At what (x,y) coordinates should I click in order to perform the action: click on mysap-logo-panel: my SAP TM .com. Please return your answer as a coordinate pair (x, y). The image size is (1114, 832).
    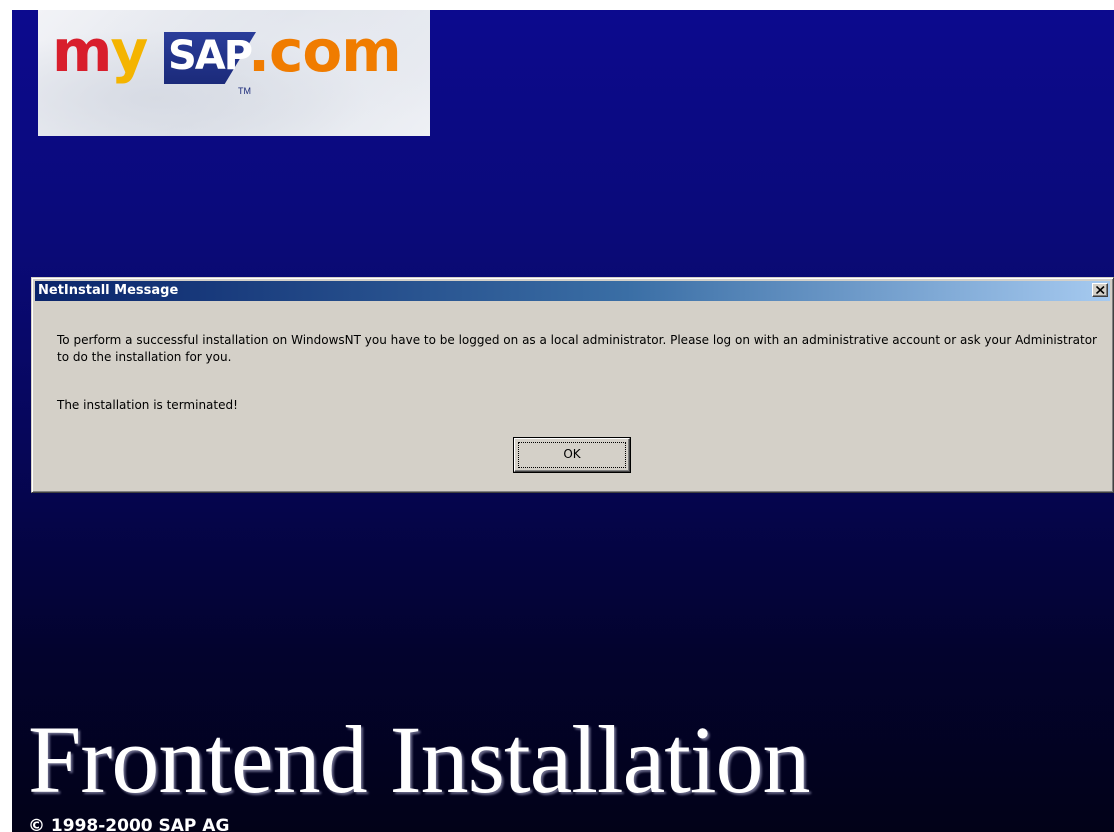
    Looking at the image, I should click on (234, 73).